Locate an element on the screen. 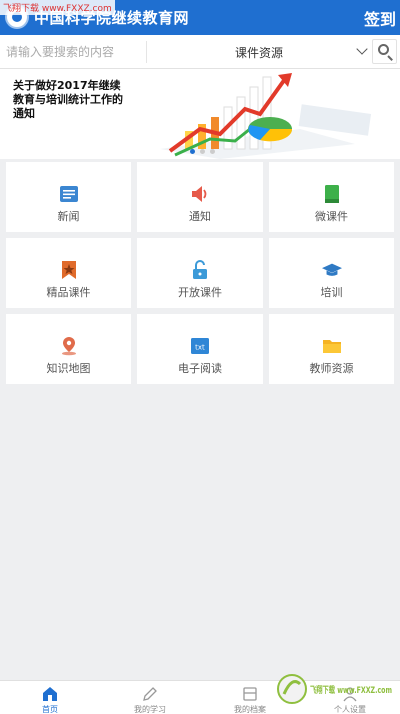  tile-teacher-resources: 教师资源 is located at coordinates (331, 349).